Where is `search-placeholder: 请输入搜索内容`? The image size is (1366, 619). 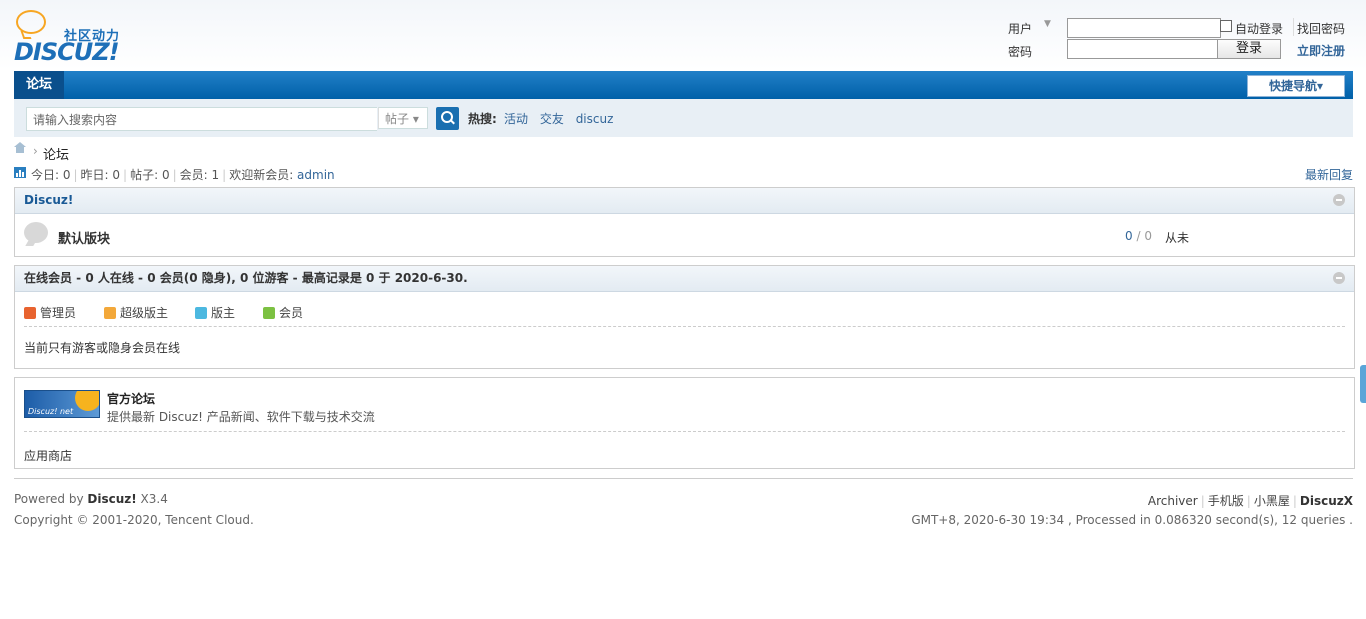 search-placeholder: 请输入搜索内容 is located at coordinates (75, 120).